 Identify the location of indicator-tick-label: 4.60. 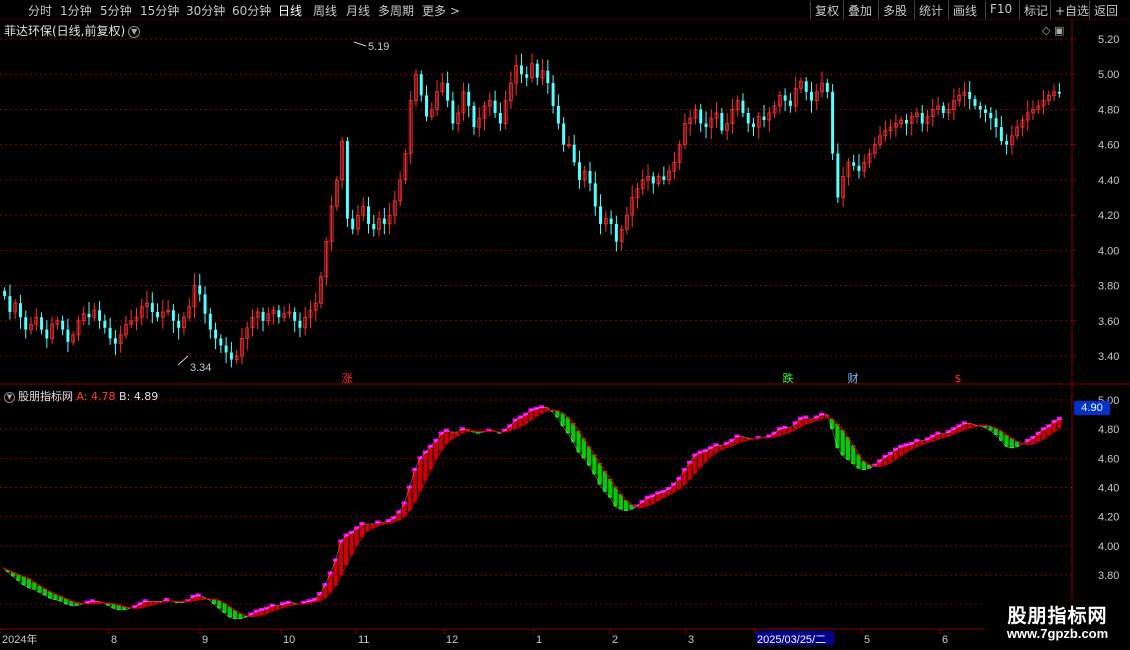
(1108, 459).